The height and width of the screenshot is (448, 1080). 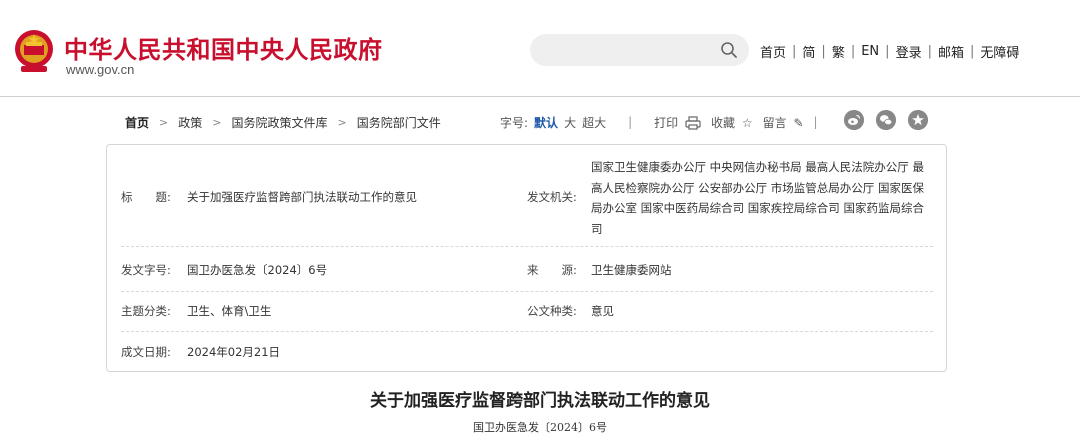 I want to click on docno-label: 发文字号:, so click(x=146, y=270).